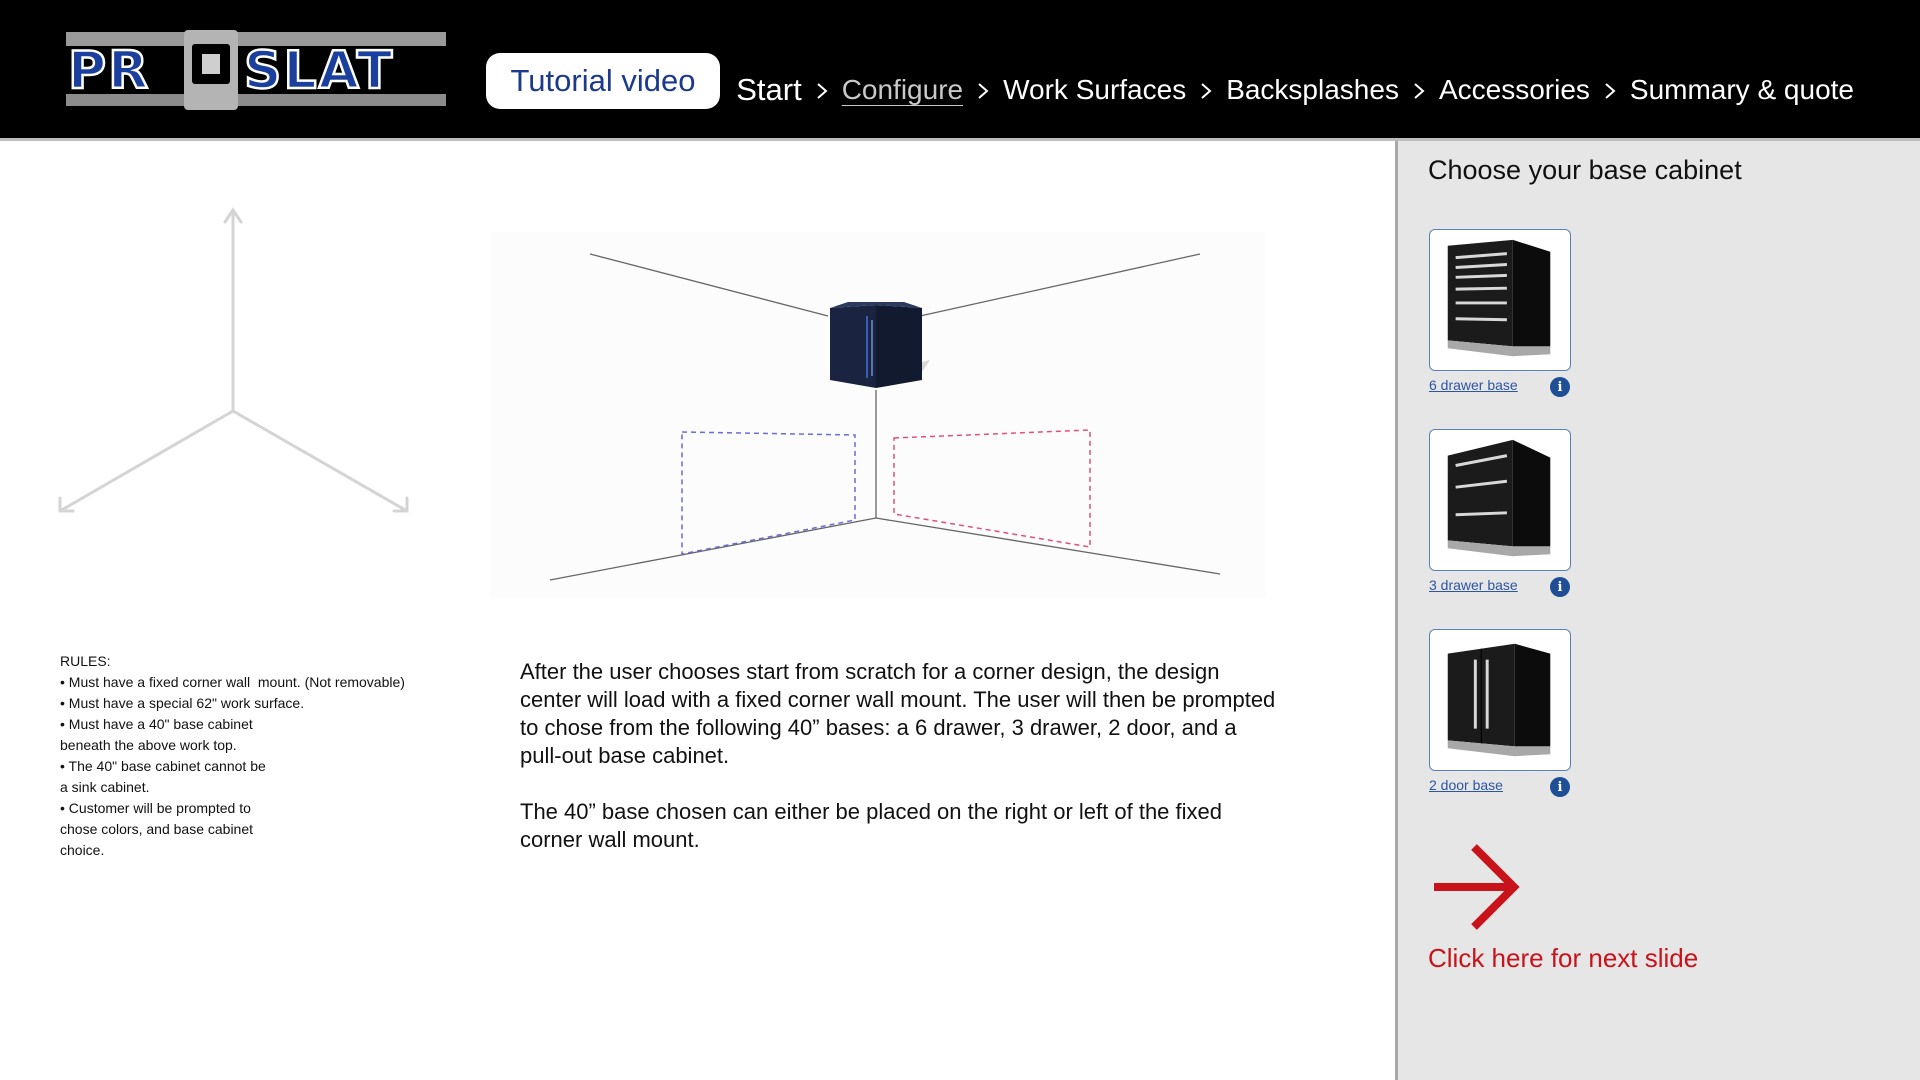 The width and height of the screenshot is (1920, 1080). I want to click on next-slide-link: Click here for next slide, so click(1563, 958).